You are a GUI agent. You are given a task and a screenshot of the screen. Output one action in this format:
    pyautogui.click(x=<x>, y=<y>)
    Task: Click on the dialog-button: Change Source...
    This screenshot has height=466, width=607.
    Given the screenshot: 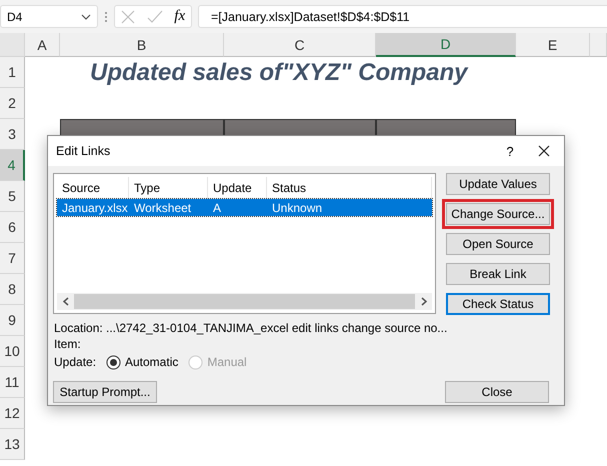 What is the action you would take?
    pyautogui.click(x=498, y=214)
    